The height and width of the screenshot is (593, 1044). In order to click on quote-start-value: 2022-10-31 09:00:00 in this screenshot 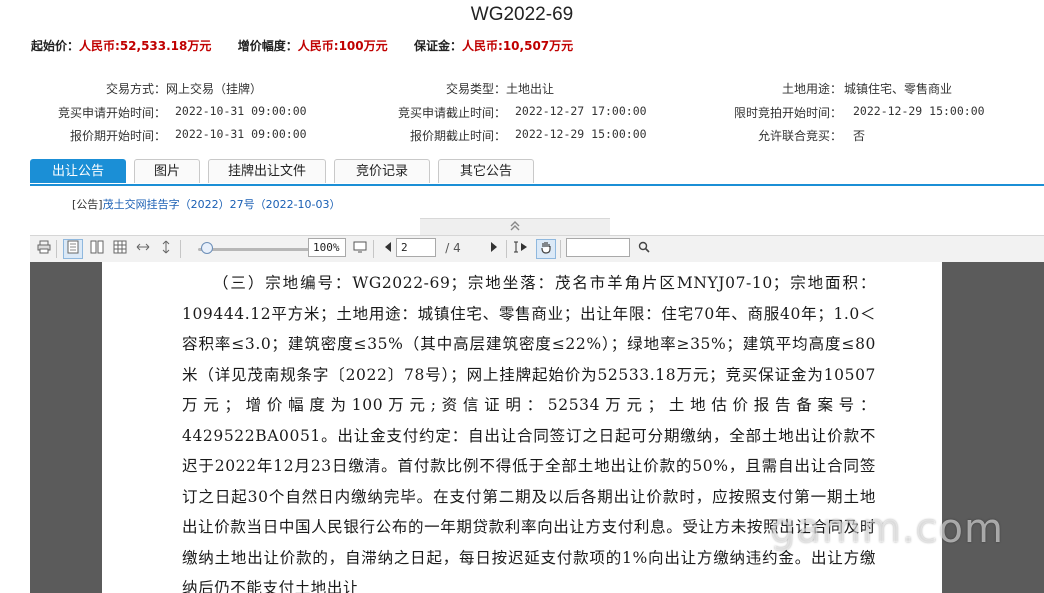, I will do `click(241, 134)`.